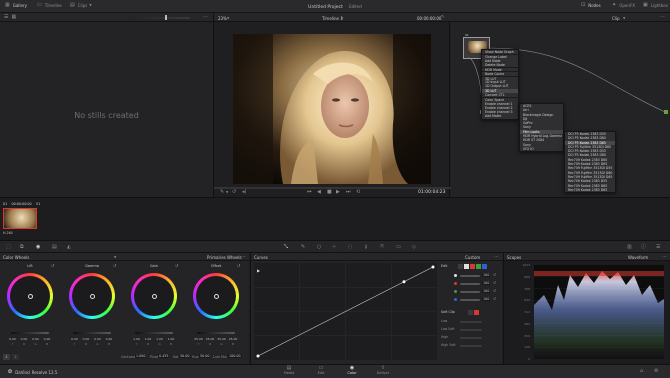 The height and width of the screenshot is (378, 670). Describe the element at coordinates (496, 257) in the screenshot. I see `curves-options-icon: ⋯` at that location.